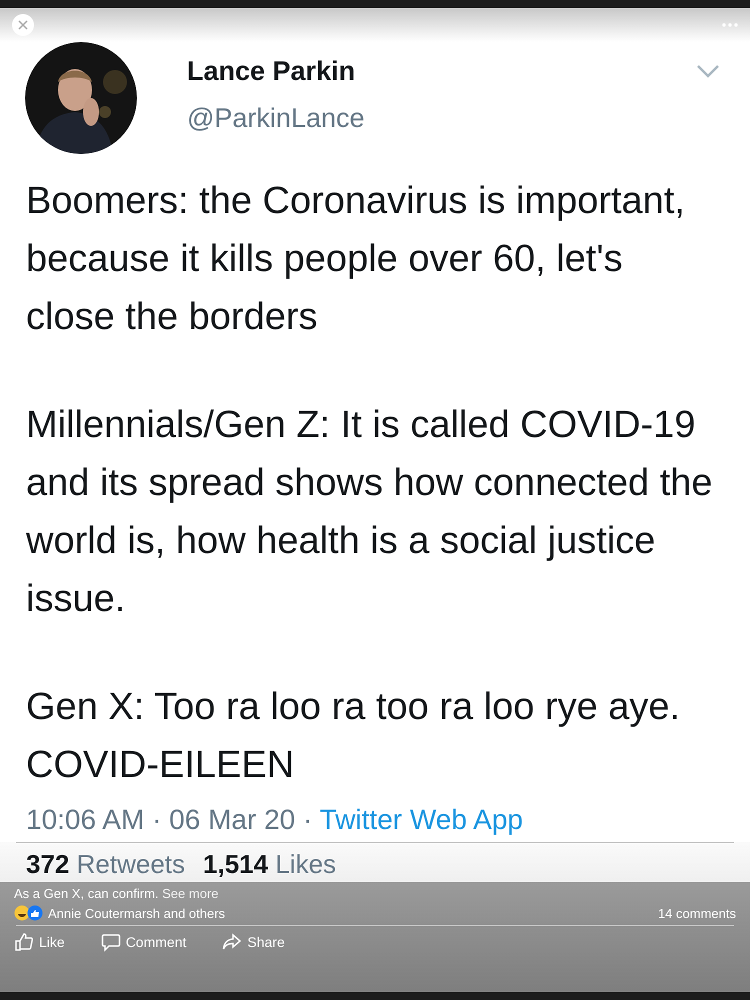 This screenshot has width=750, height=1000. What do you see at coordinates (421, 819) in the screenshot?
I see `source-link: Twitter Web App` at bounding box center [421, 819].